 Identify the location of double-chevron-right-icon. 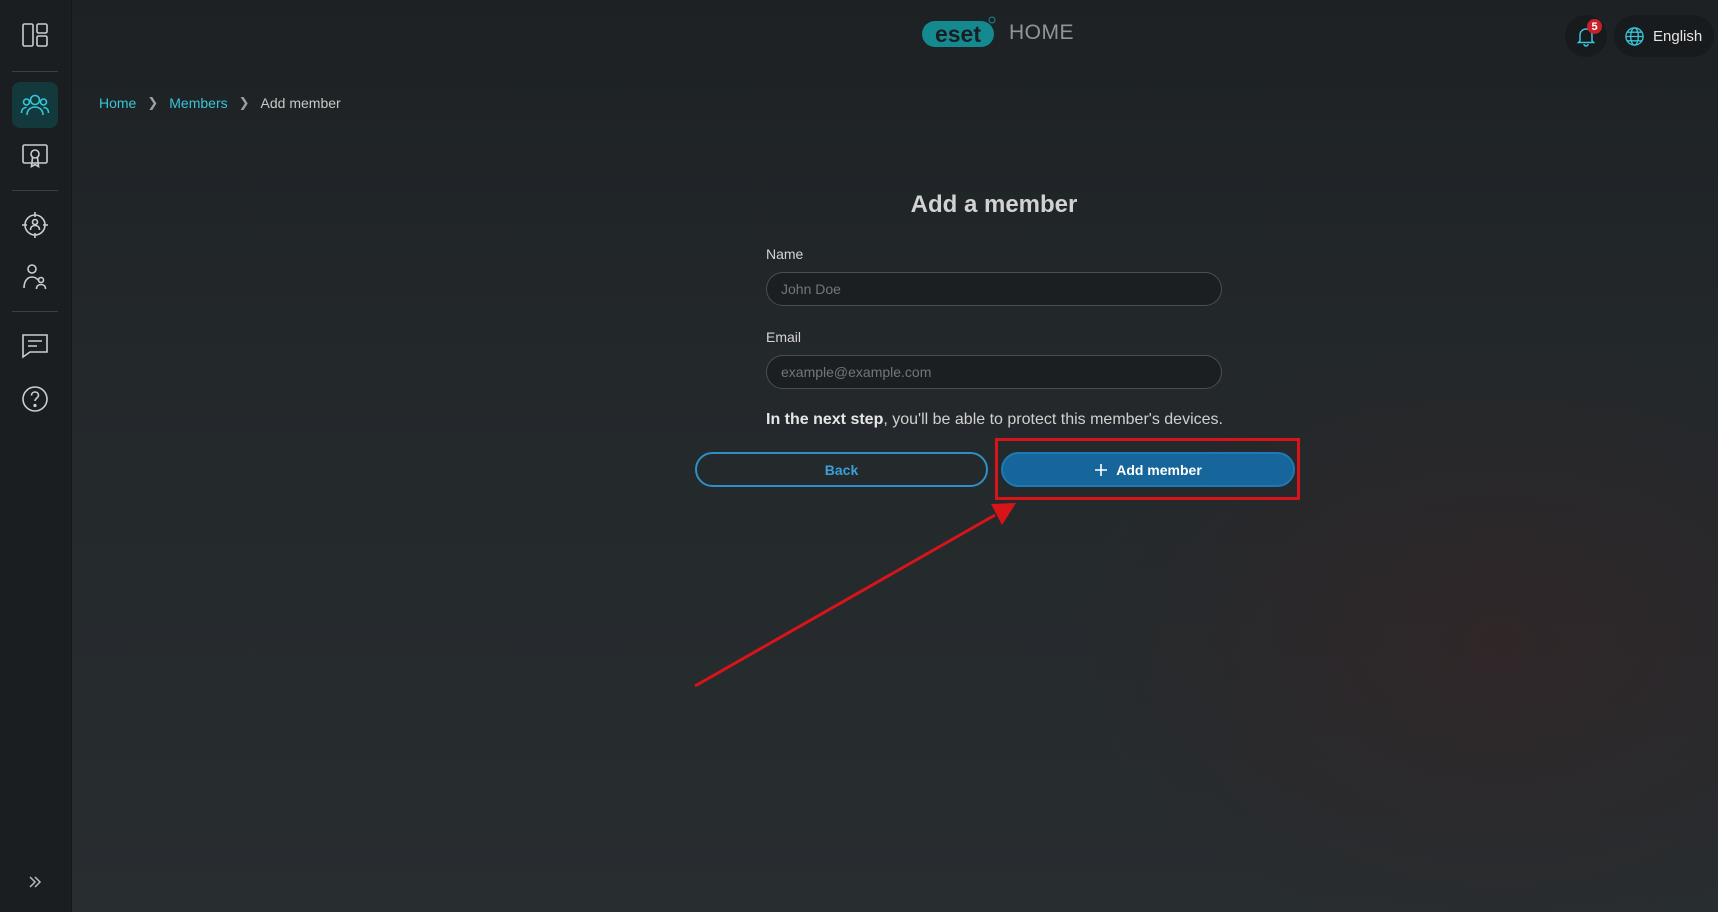
(35, 882).